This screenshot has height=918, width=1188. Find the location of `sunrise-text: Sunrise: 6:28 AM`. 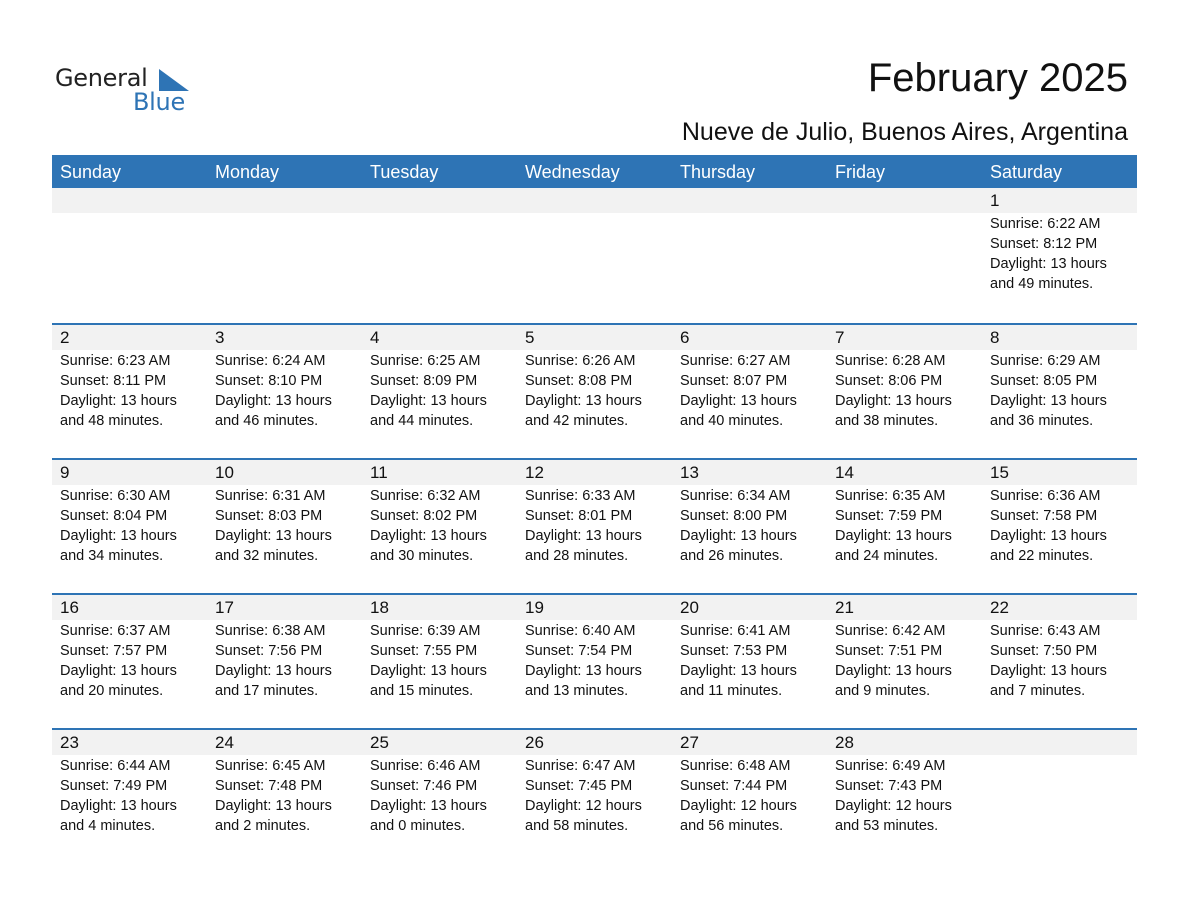

sunrise-text: Sunrise: 6:28 AM is located at coordinates (890, 361).